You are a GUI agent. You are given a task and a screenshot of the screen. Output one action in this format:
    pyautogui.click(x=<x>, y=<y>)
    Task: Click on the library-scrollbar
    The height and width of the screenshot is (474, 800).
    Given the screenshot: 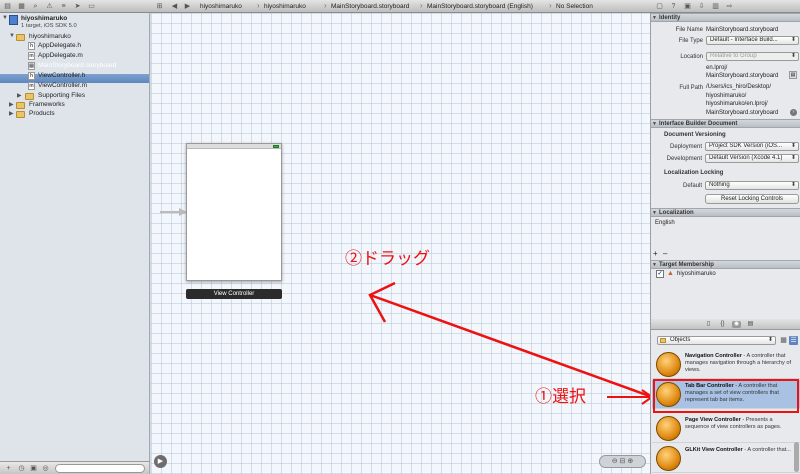 What is the action you would take?
    pyautogui.click(x=796, y=457)
    